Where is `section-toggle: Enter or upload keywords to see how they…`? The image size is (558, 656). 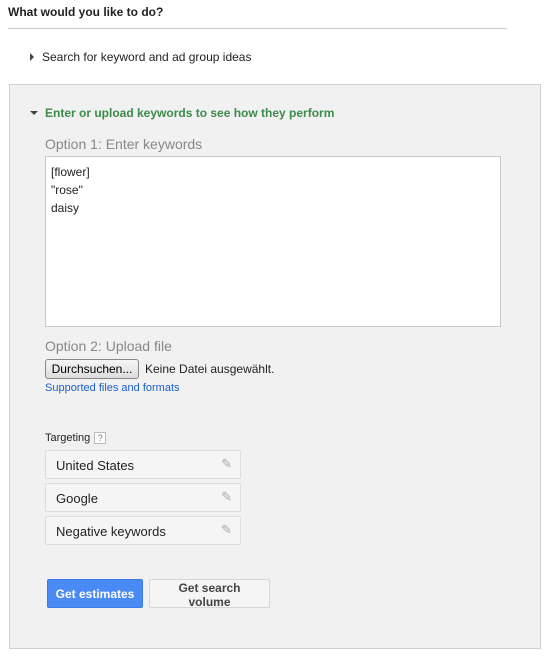 section-toggle: Enter or upload keywords to see how they… is located at coordinates (182, 113).